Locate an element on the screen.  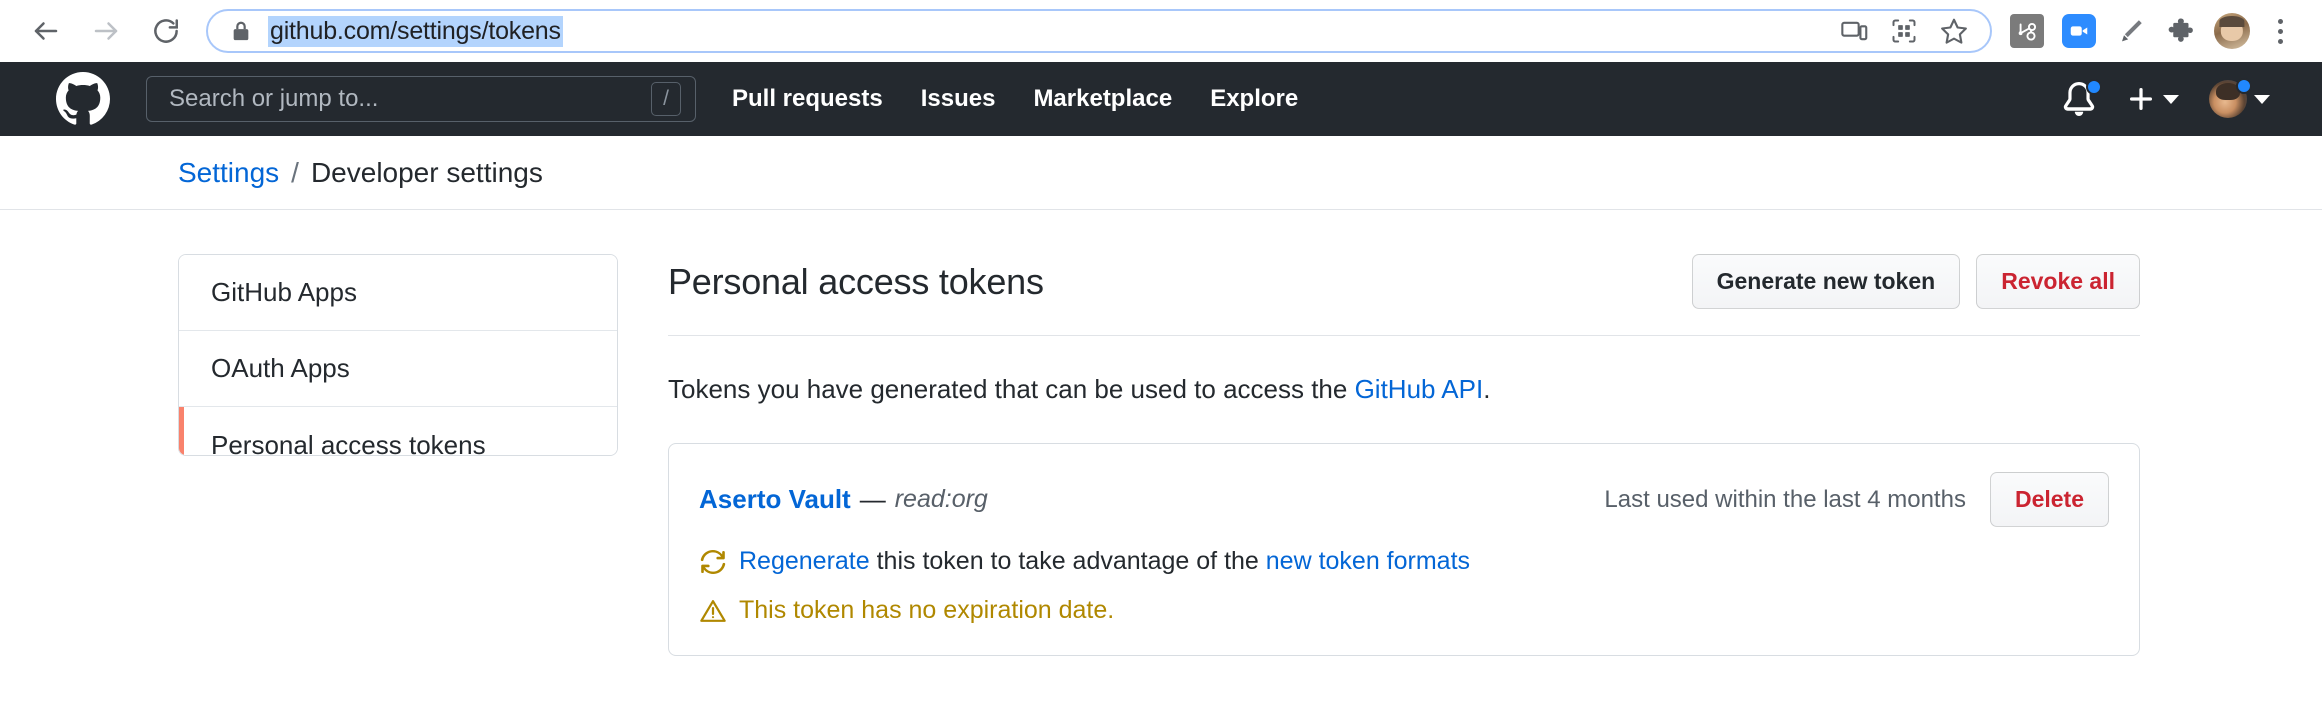
avatar-status-dot is located at coordinates (2244, 86).